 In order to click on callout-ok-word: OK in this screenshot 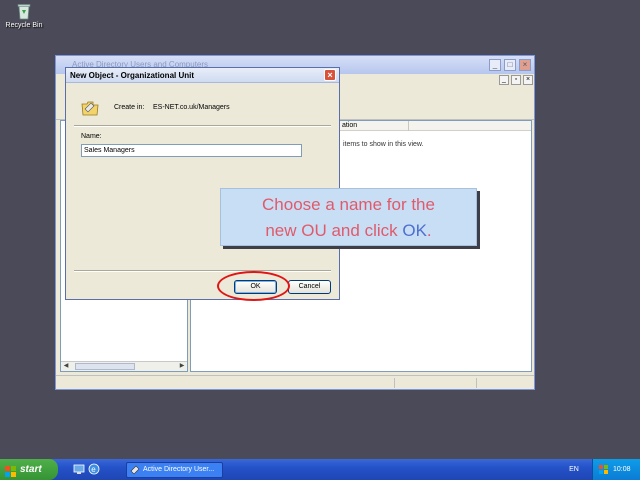, I will do `click(414, 230)`.